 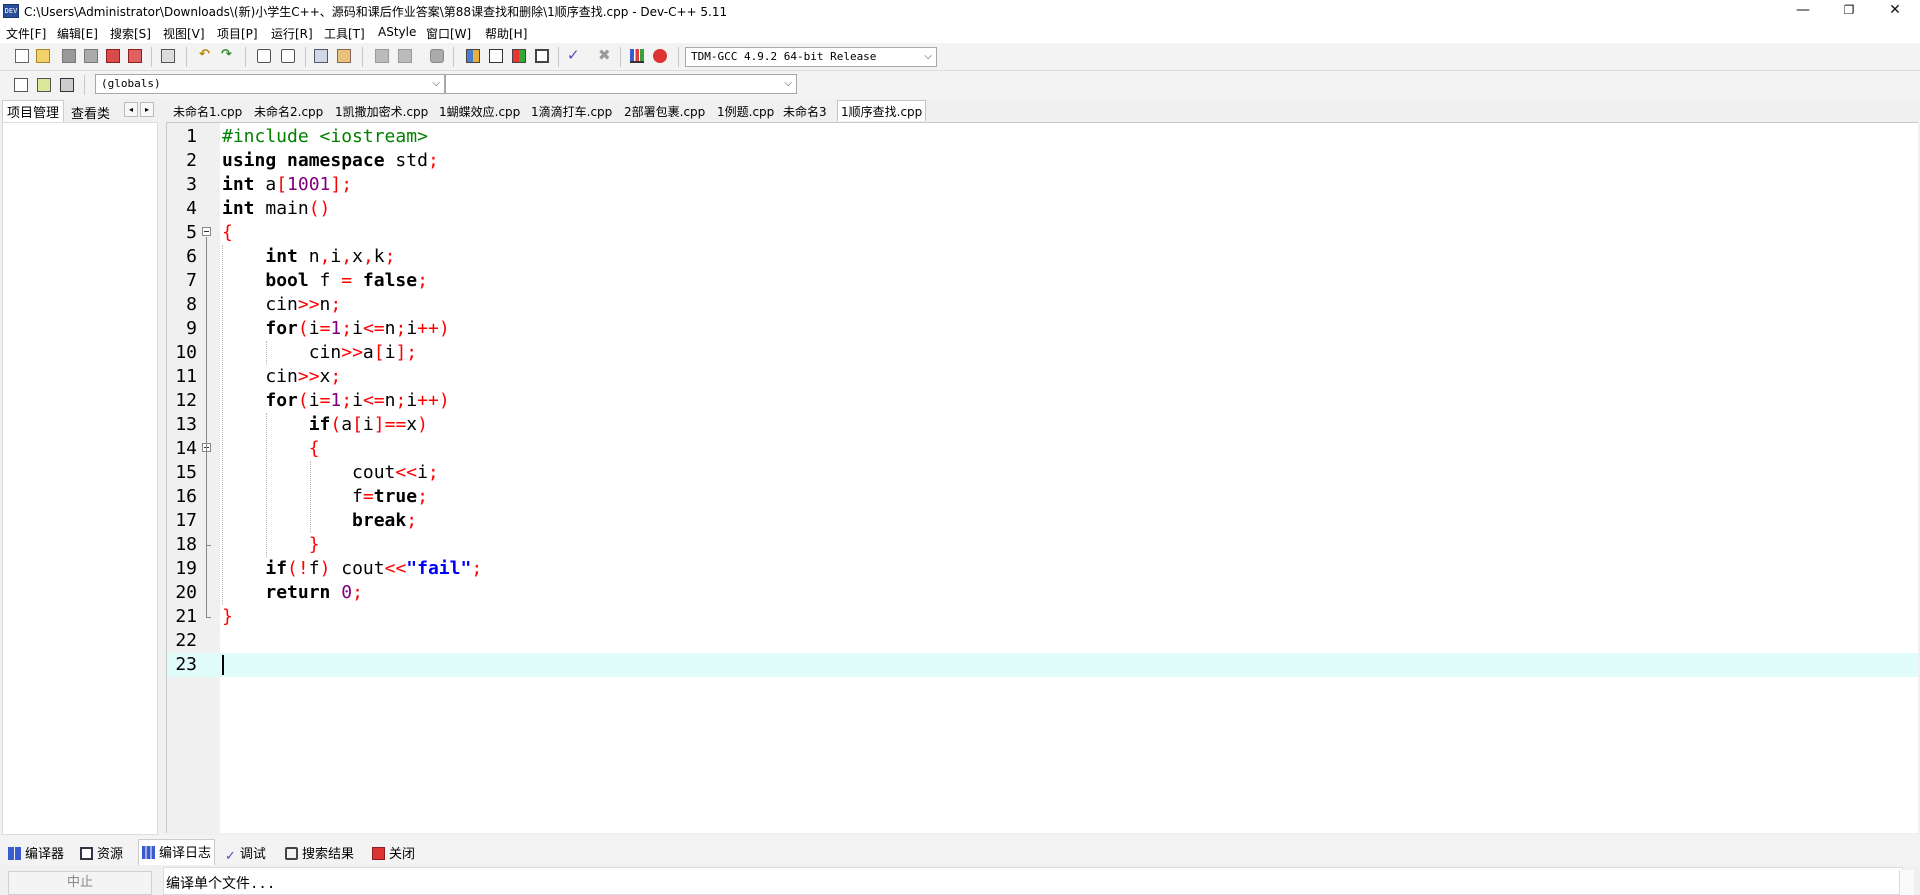 I want to click on compile-icon, so click(x=473, y=56).